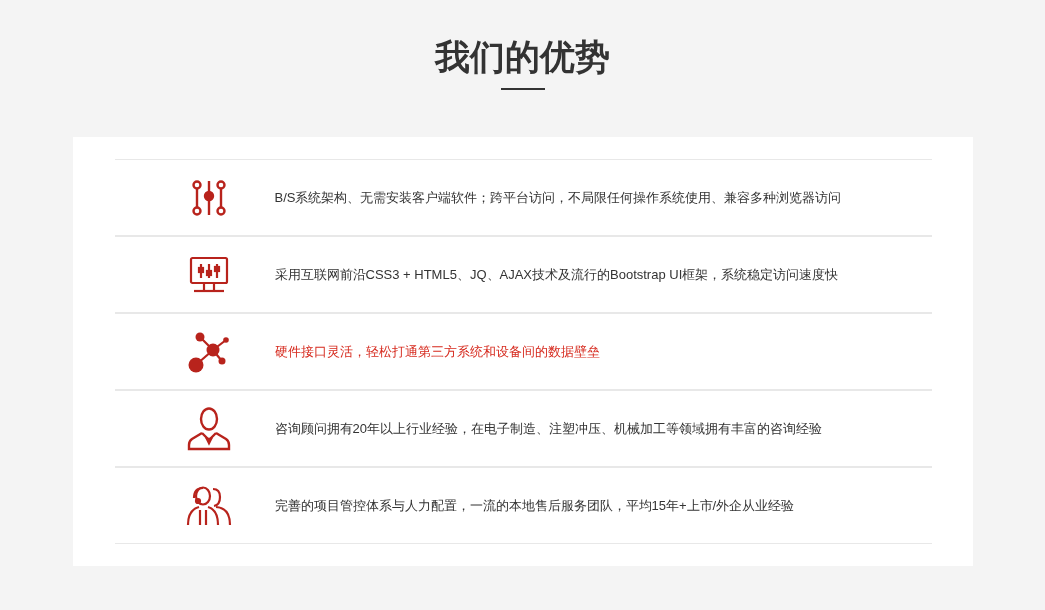 The height and width of the screenshot is (610, 1045). What do you see at coordinates (208, 505) in the screenshot?
I see `group-icon` at bounding box center [208, 505].